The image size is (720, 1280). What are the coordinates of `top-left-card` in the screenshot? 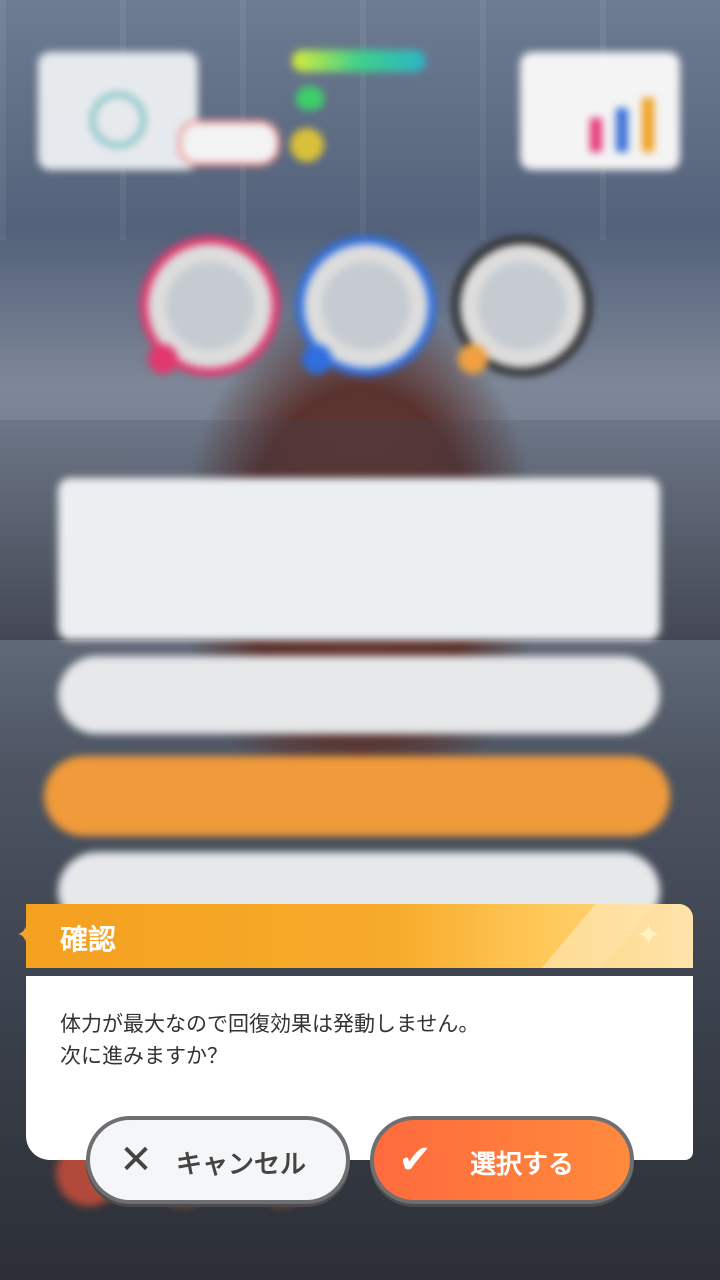 It's located at (118, 111).